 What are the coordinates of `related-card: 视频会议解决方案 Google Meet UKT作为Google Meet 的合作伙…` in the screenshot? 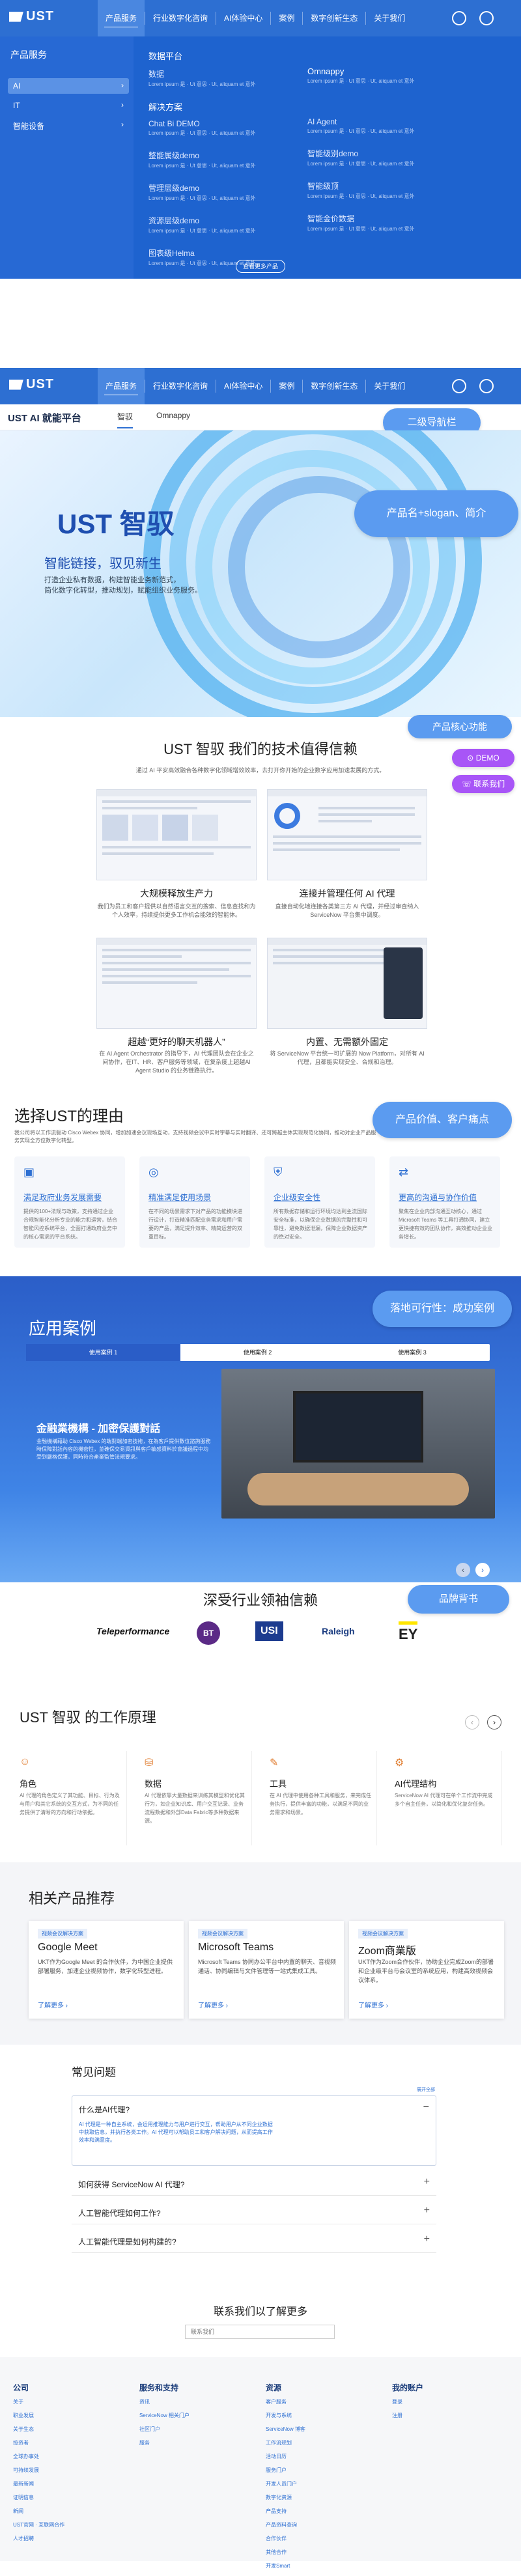 It's located at (106, 1970).